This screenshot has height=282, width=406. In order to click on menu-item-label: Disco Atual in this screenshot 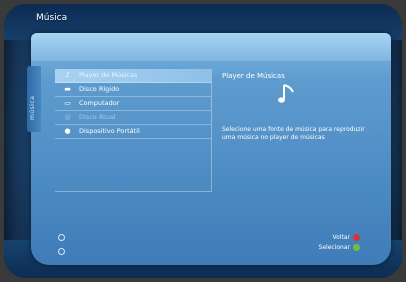, I will do `click(97, 117)`.